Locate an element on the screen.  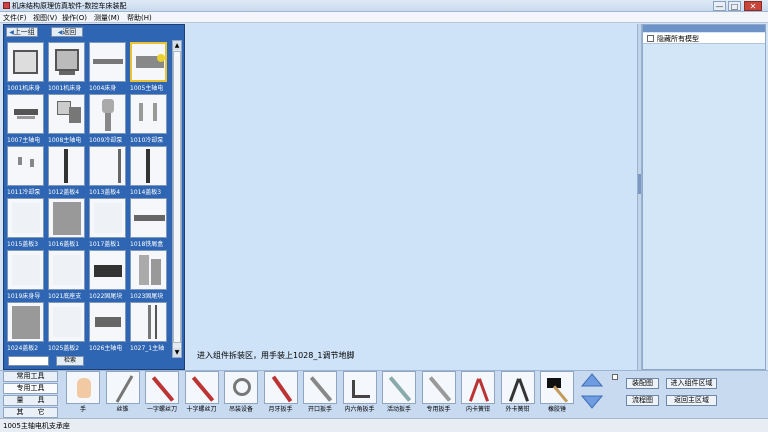
close-button: ✕ is located at coordinates (753, 6).